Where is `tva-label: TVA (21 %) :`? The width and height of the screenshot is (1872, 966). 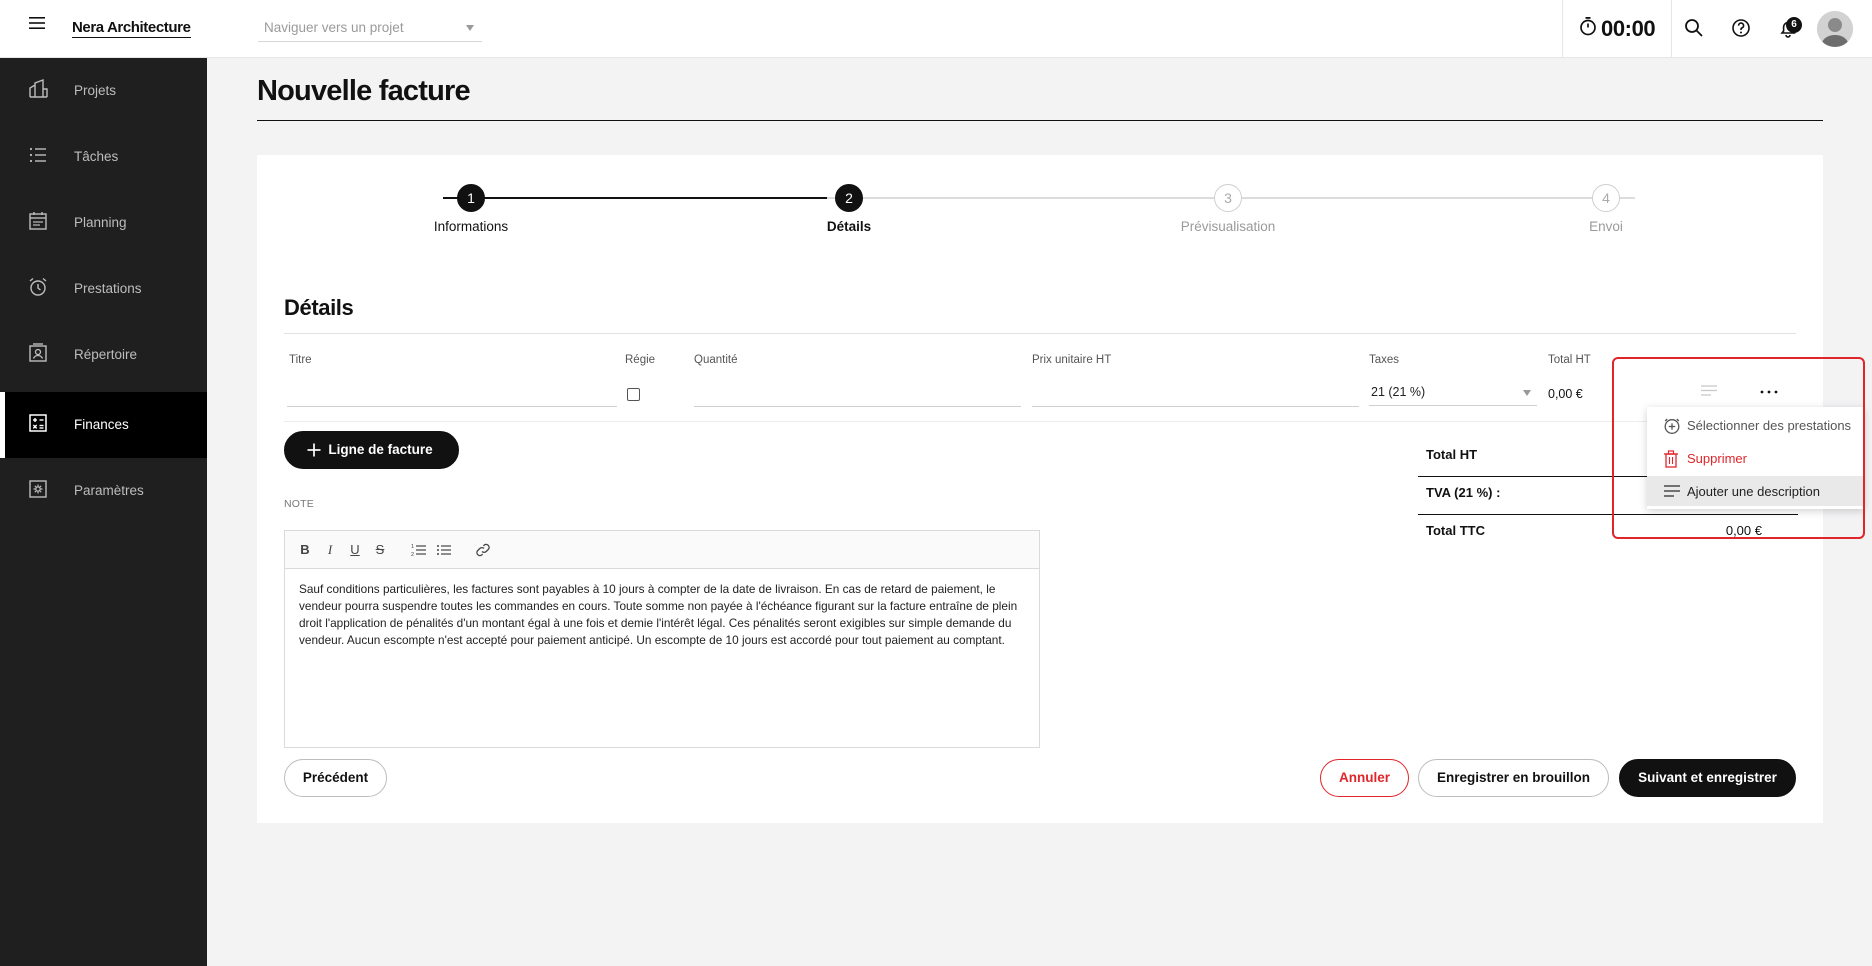 tva-label: TVA (21 %) : is located at coordinates (1463, 492).